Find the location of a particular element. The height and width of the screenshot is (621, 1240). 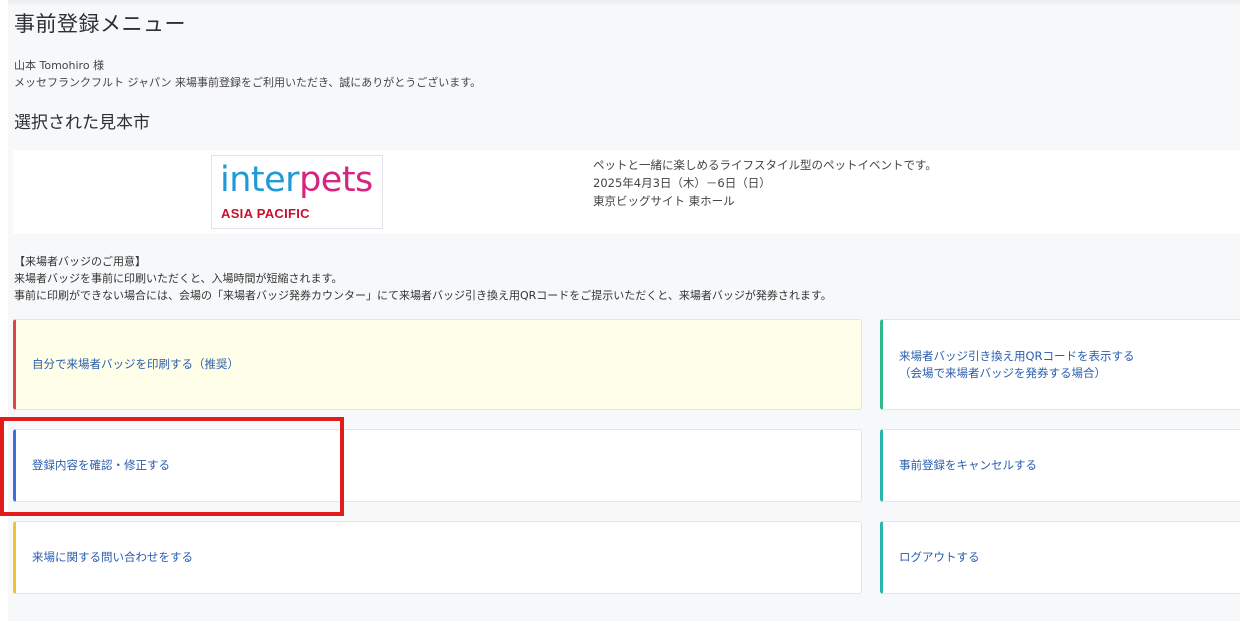

show-qr-button: 来場者バッジ引き換え用QRコードを表示する （会場で来場者バッジを発券する場合） is located at coordinates (1060, 364).